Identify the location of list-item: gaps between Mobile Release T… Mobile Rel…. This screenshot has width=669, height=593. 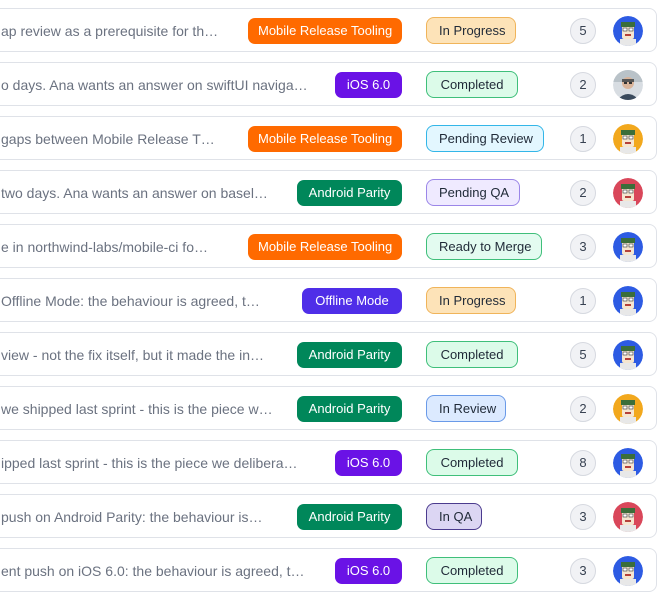
(328, 138).